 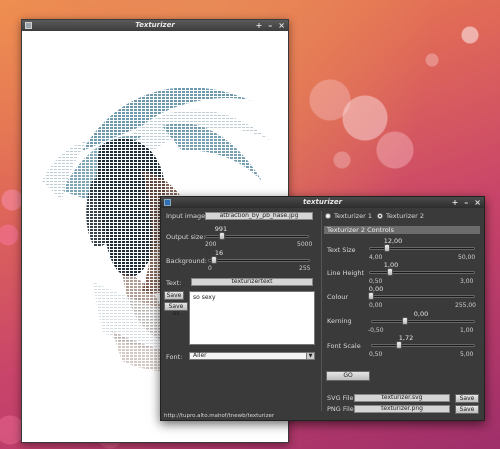 I want to click on save-svg-button: Save, so click(x=467, y=398).